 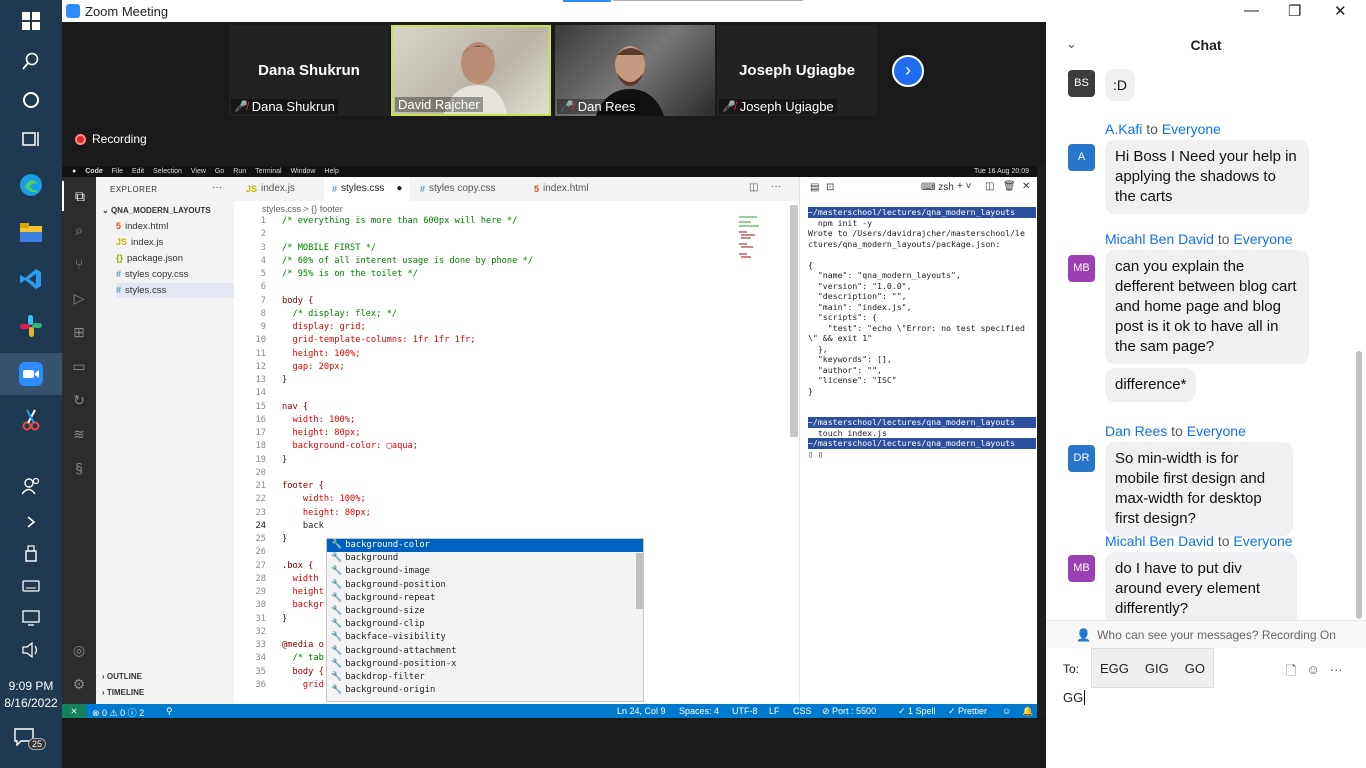 What do you see at coordinates (367, 189) in the screenshot?
I see `tab-styles-css: # styles.css ●` at bounding box center [367, 189].